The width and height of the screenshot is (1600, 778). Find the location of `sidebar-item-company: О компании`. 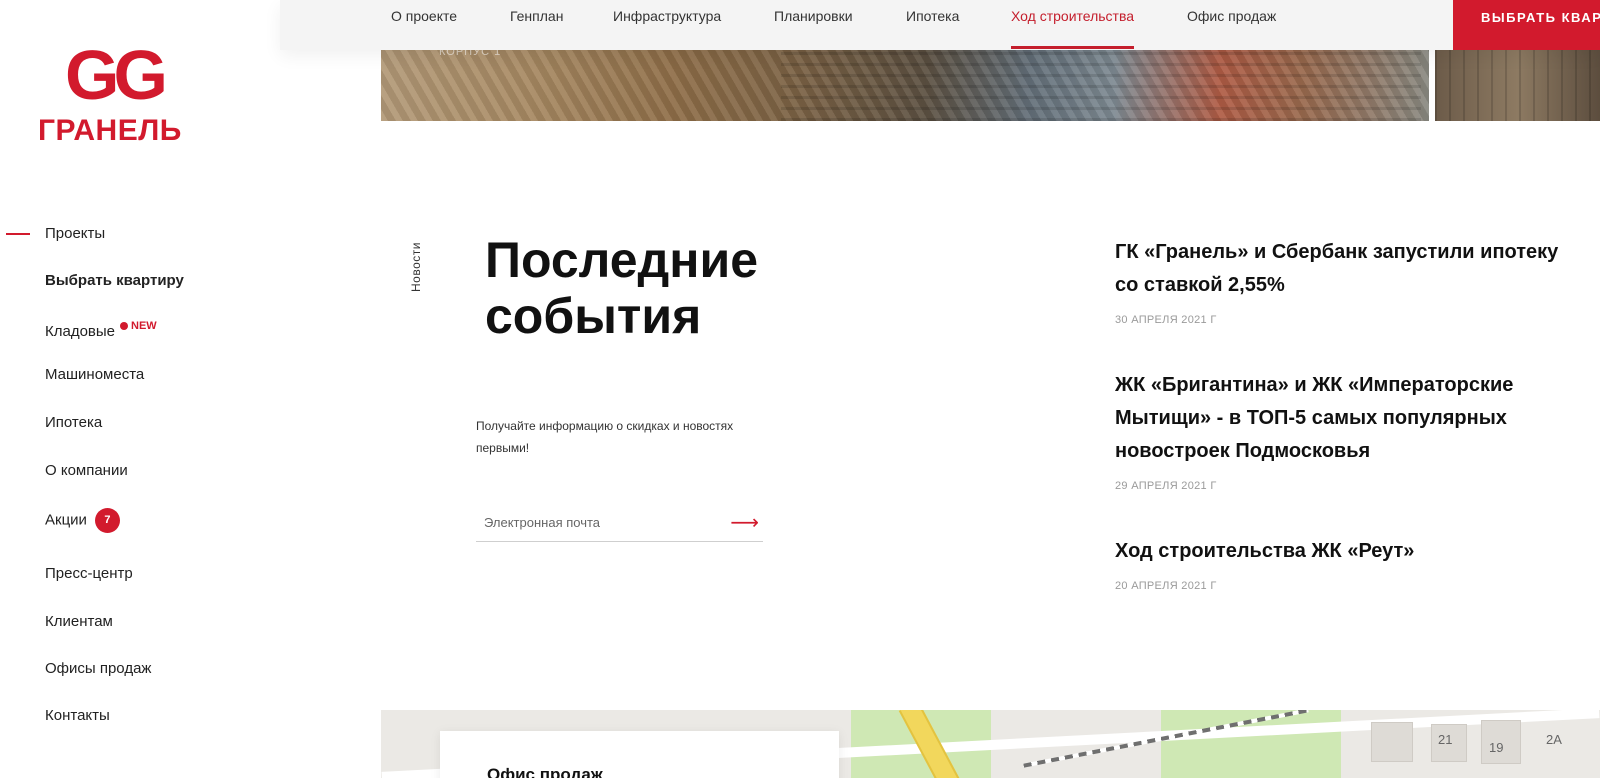

sidebar-item-company: О компании is located at coordinates (86, 470).